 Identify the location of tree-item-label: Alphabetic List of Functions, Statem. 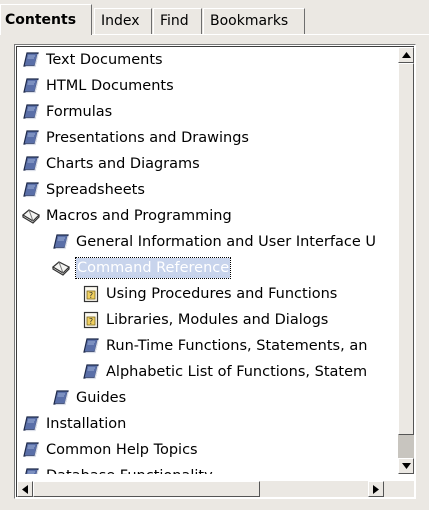
(237, 372).